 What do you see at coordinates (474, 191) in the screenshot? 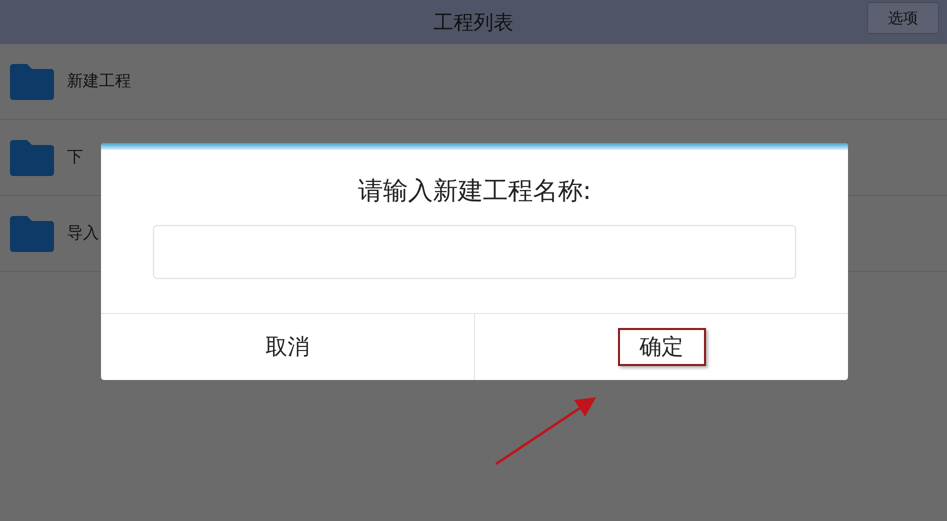
I see `dialog-title: 请输入新建工程名称:` at bounding box center [474, 191].